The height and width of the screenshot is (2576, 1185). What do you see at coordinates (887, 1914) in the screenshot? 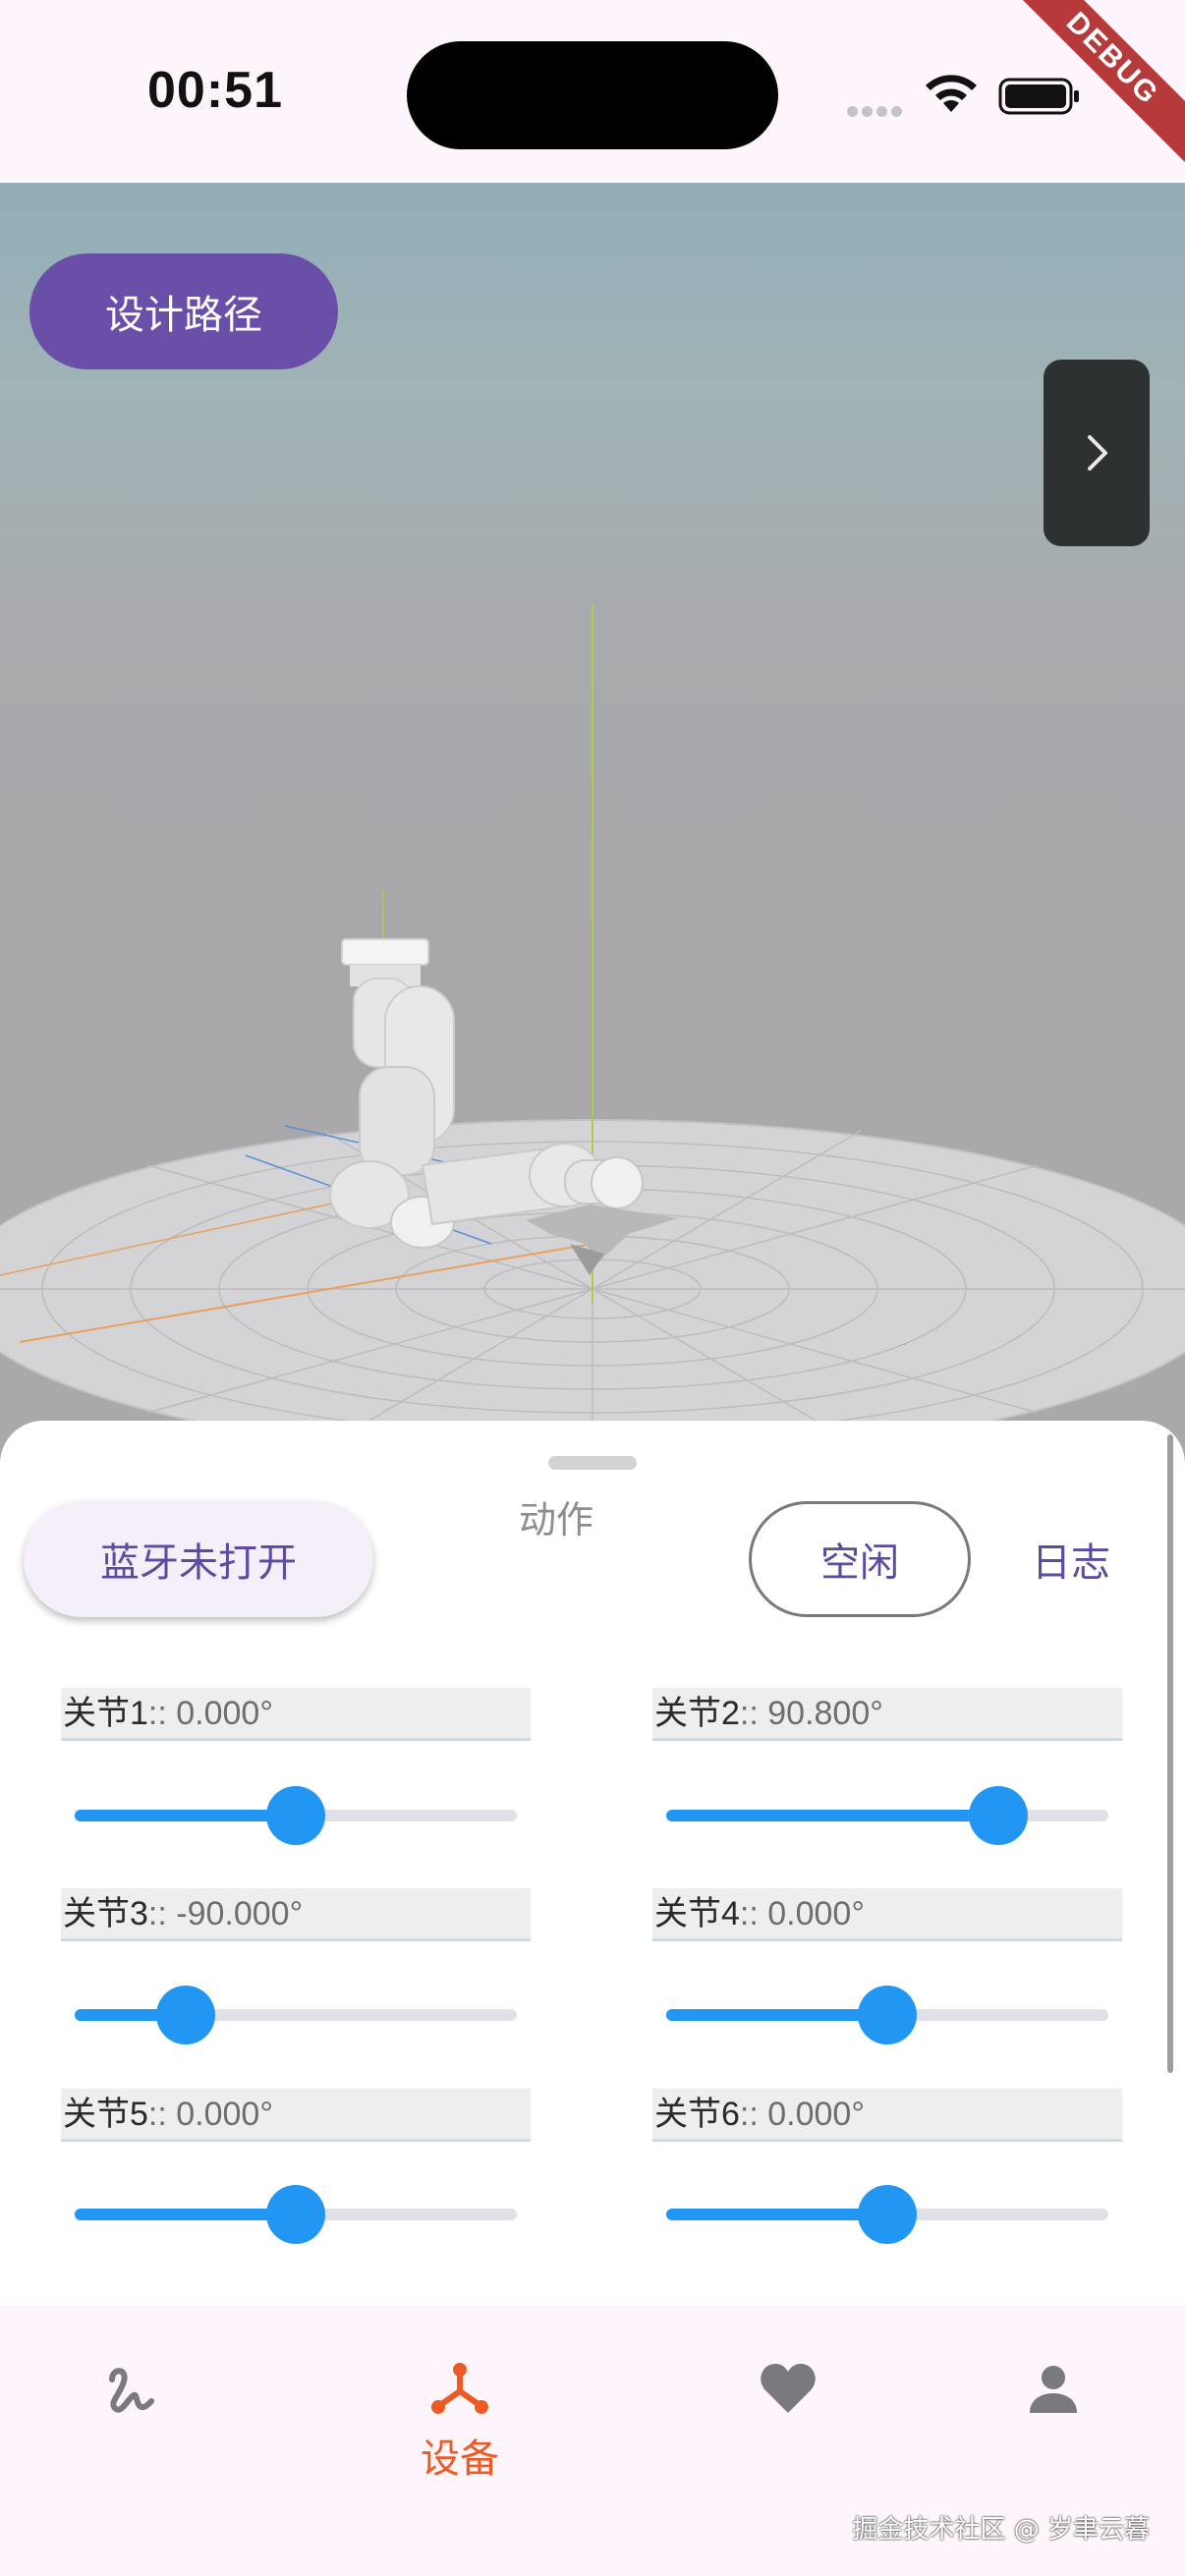
I see `joint-4-label: 关节4:: 0.000°` at bounding box center [887, 1914].